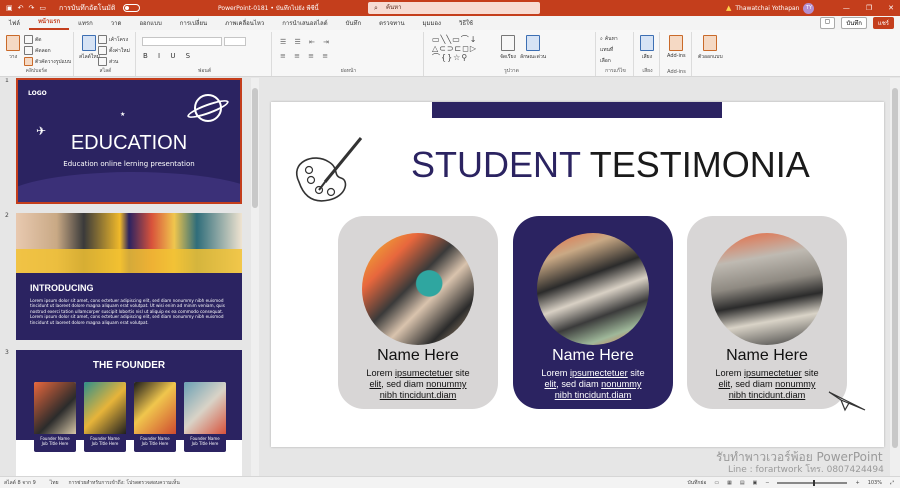  What do you see at coordinates (205, 417) in the screenshot?
I see `founder-card: Founder Name Job Title Here` at bounding box center [205, 417].